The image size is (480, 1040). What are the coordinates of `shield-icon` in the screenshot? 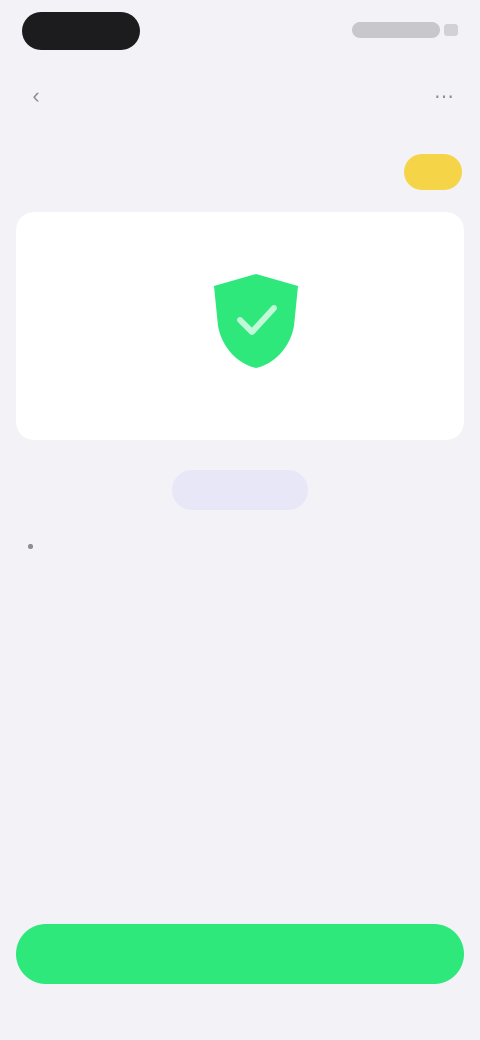 It's located at (256, 320).